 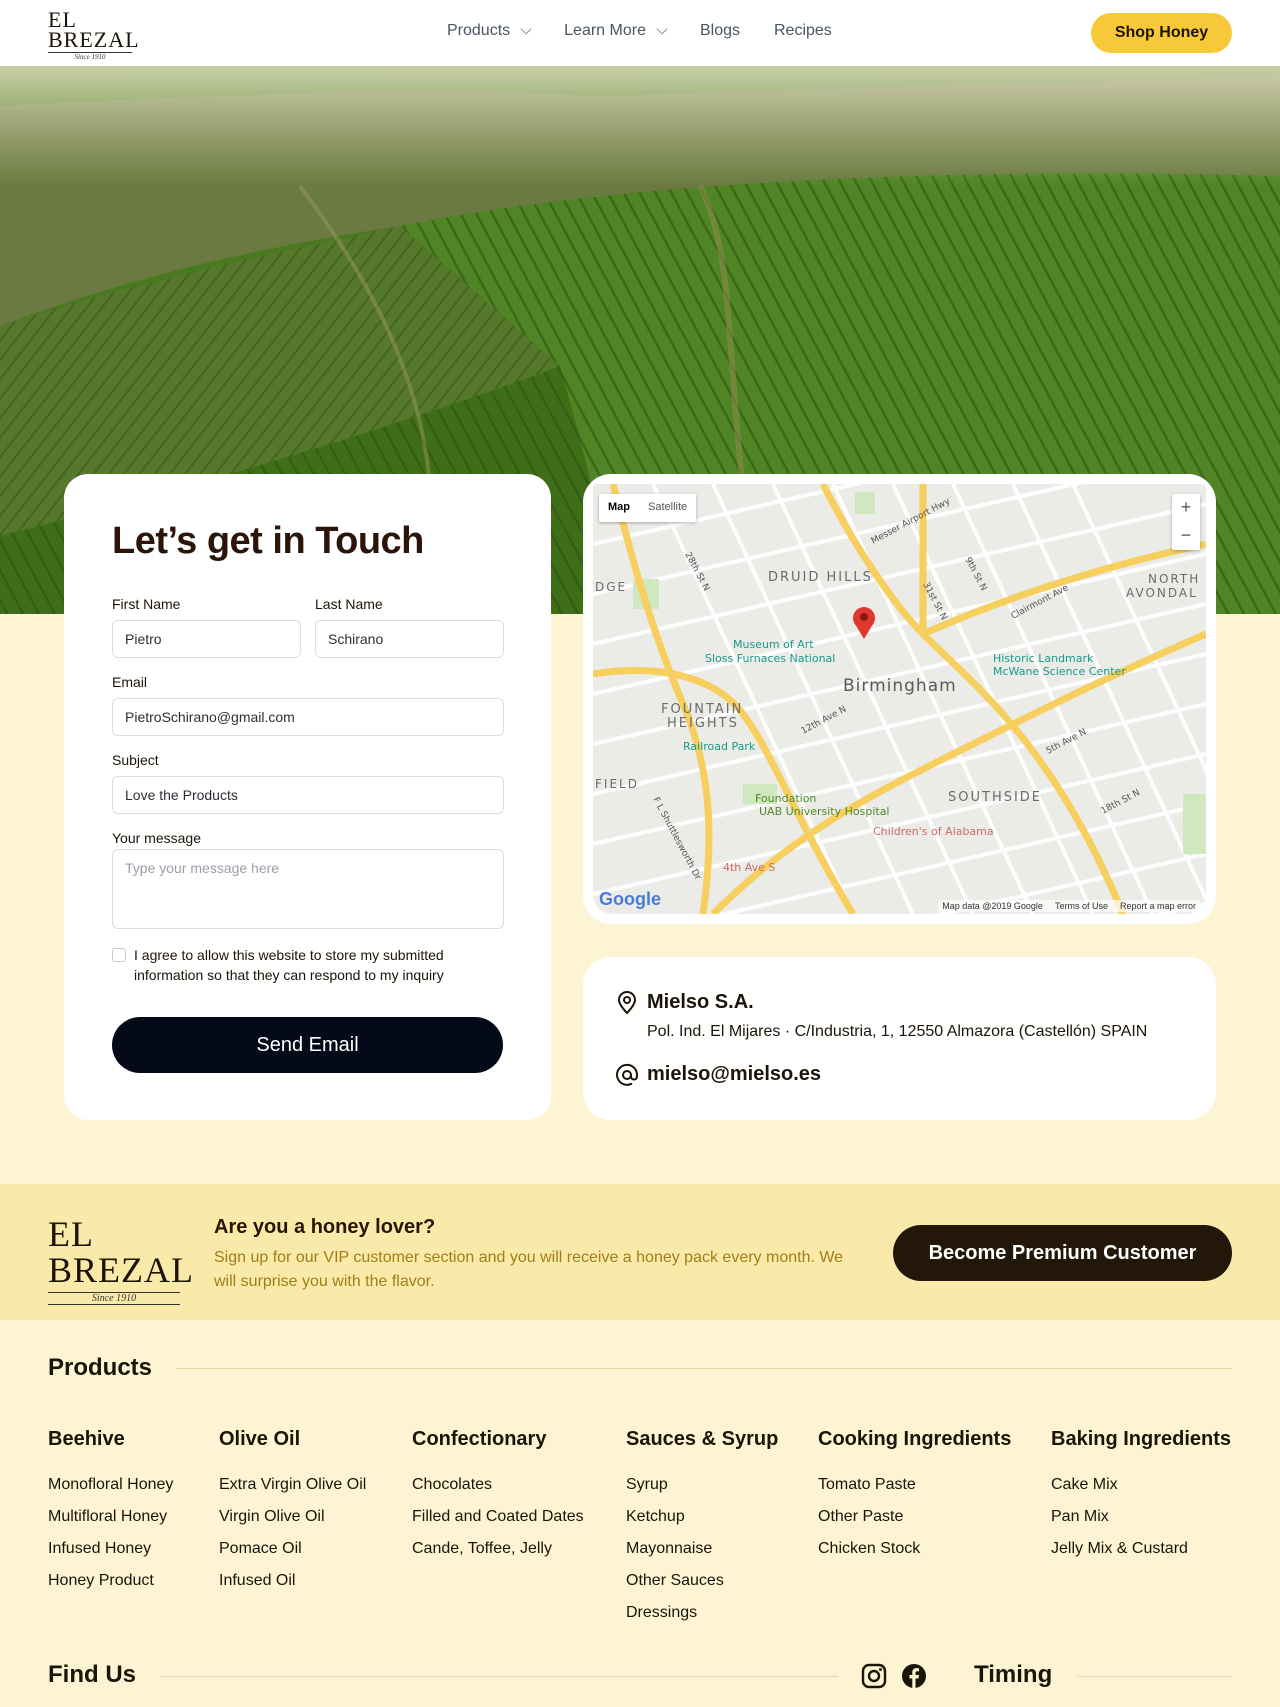 What do you see at coordinates (611, 587) in the screenshot?
I see `map-label-dge: DGE` at bounding box center [611, 587].